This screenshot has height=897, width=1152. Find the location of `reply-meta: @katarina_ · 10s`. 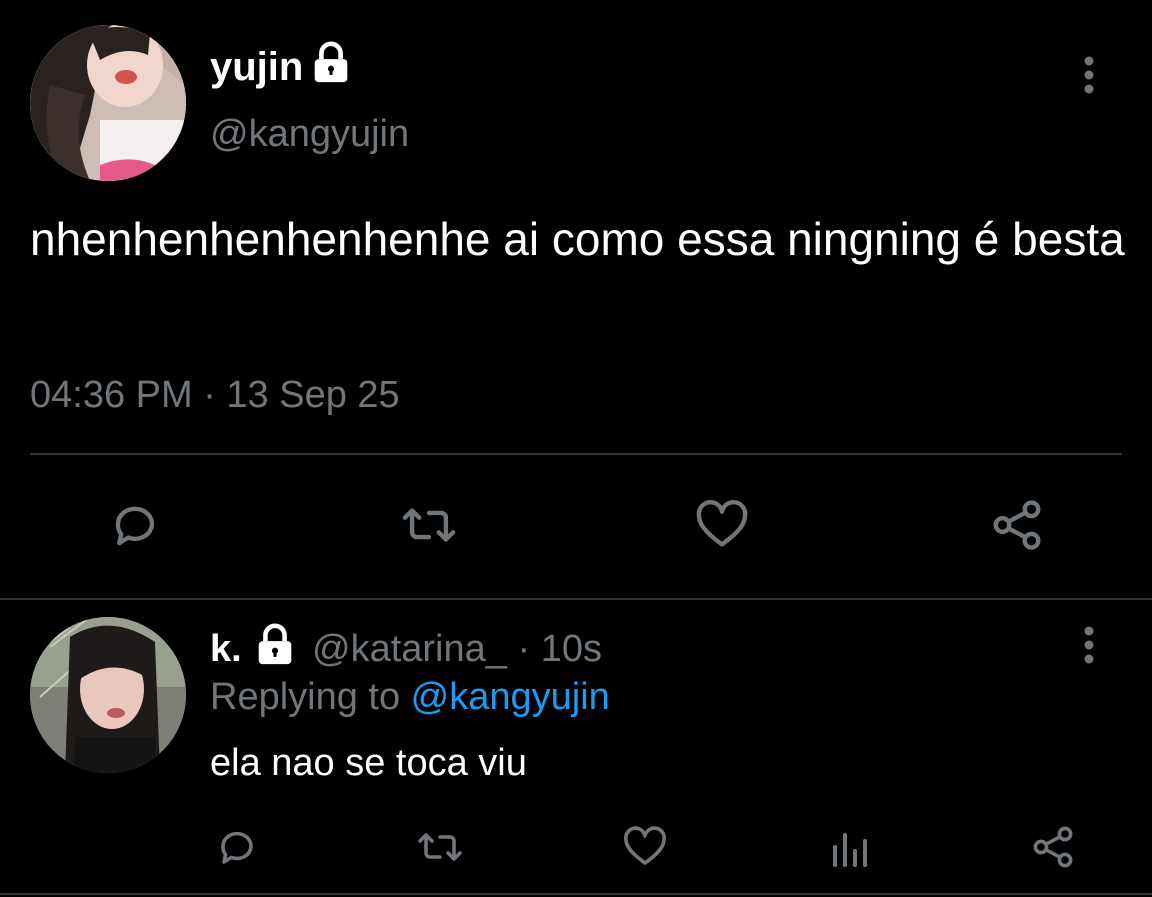

reply-meta: @katarina_ · 10s is located at coordinates (457, 649).